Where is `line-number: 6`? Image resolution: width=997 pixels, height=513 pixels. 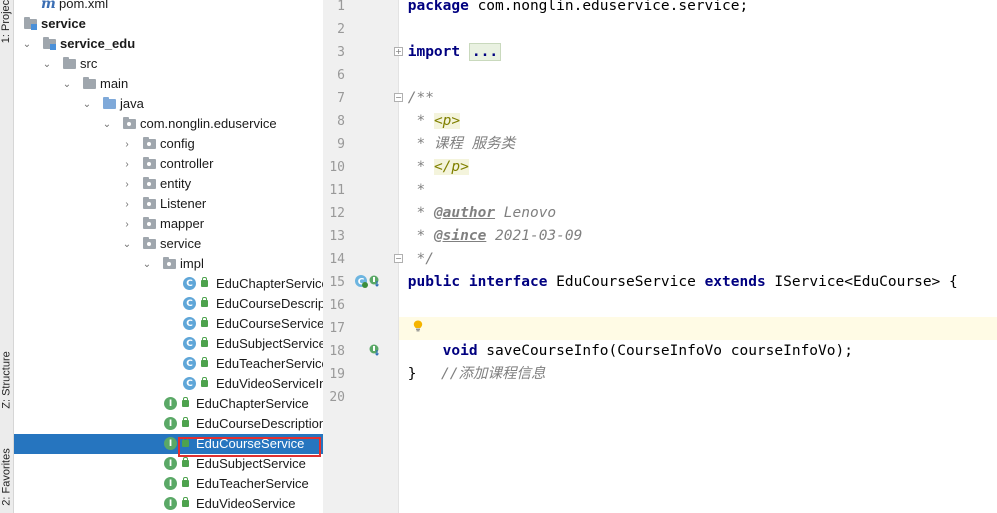
line-number: 6 is located at coordinates (341, 75).